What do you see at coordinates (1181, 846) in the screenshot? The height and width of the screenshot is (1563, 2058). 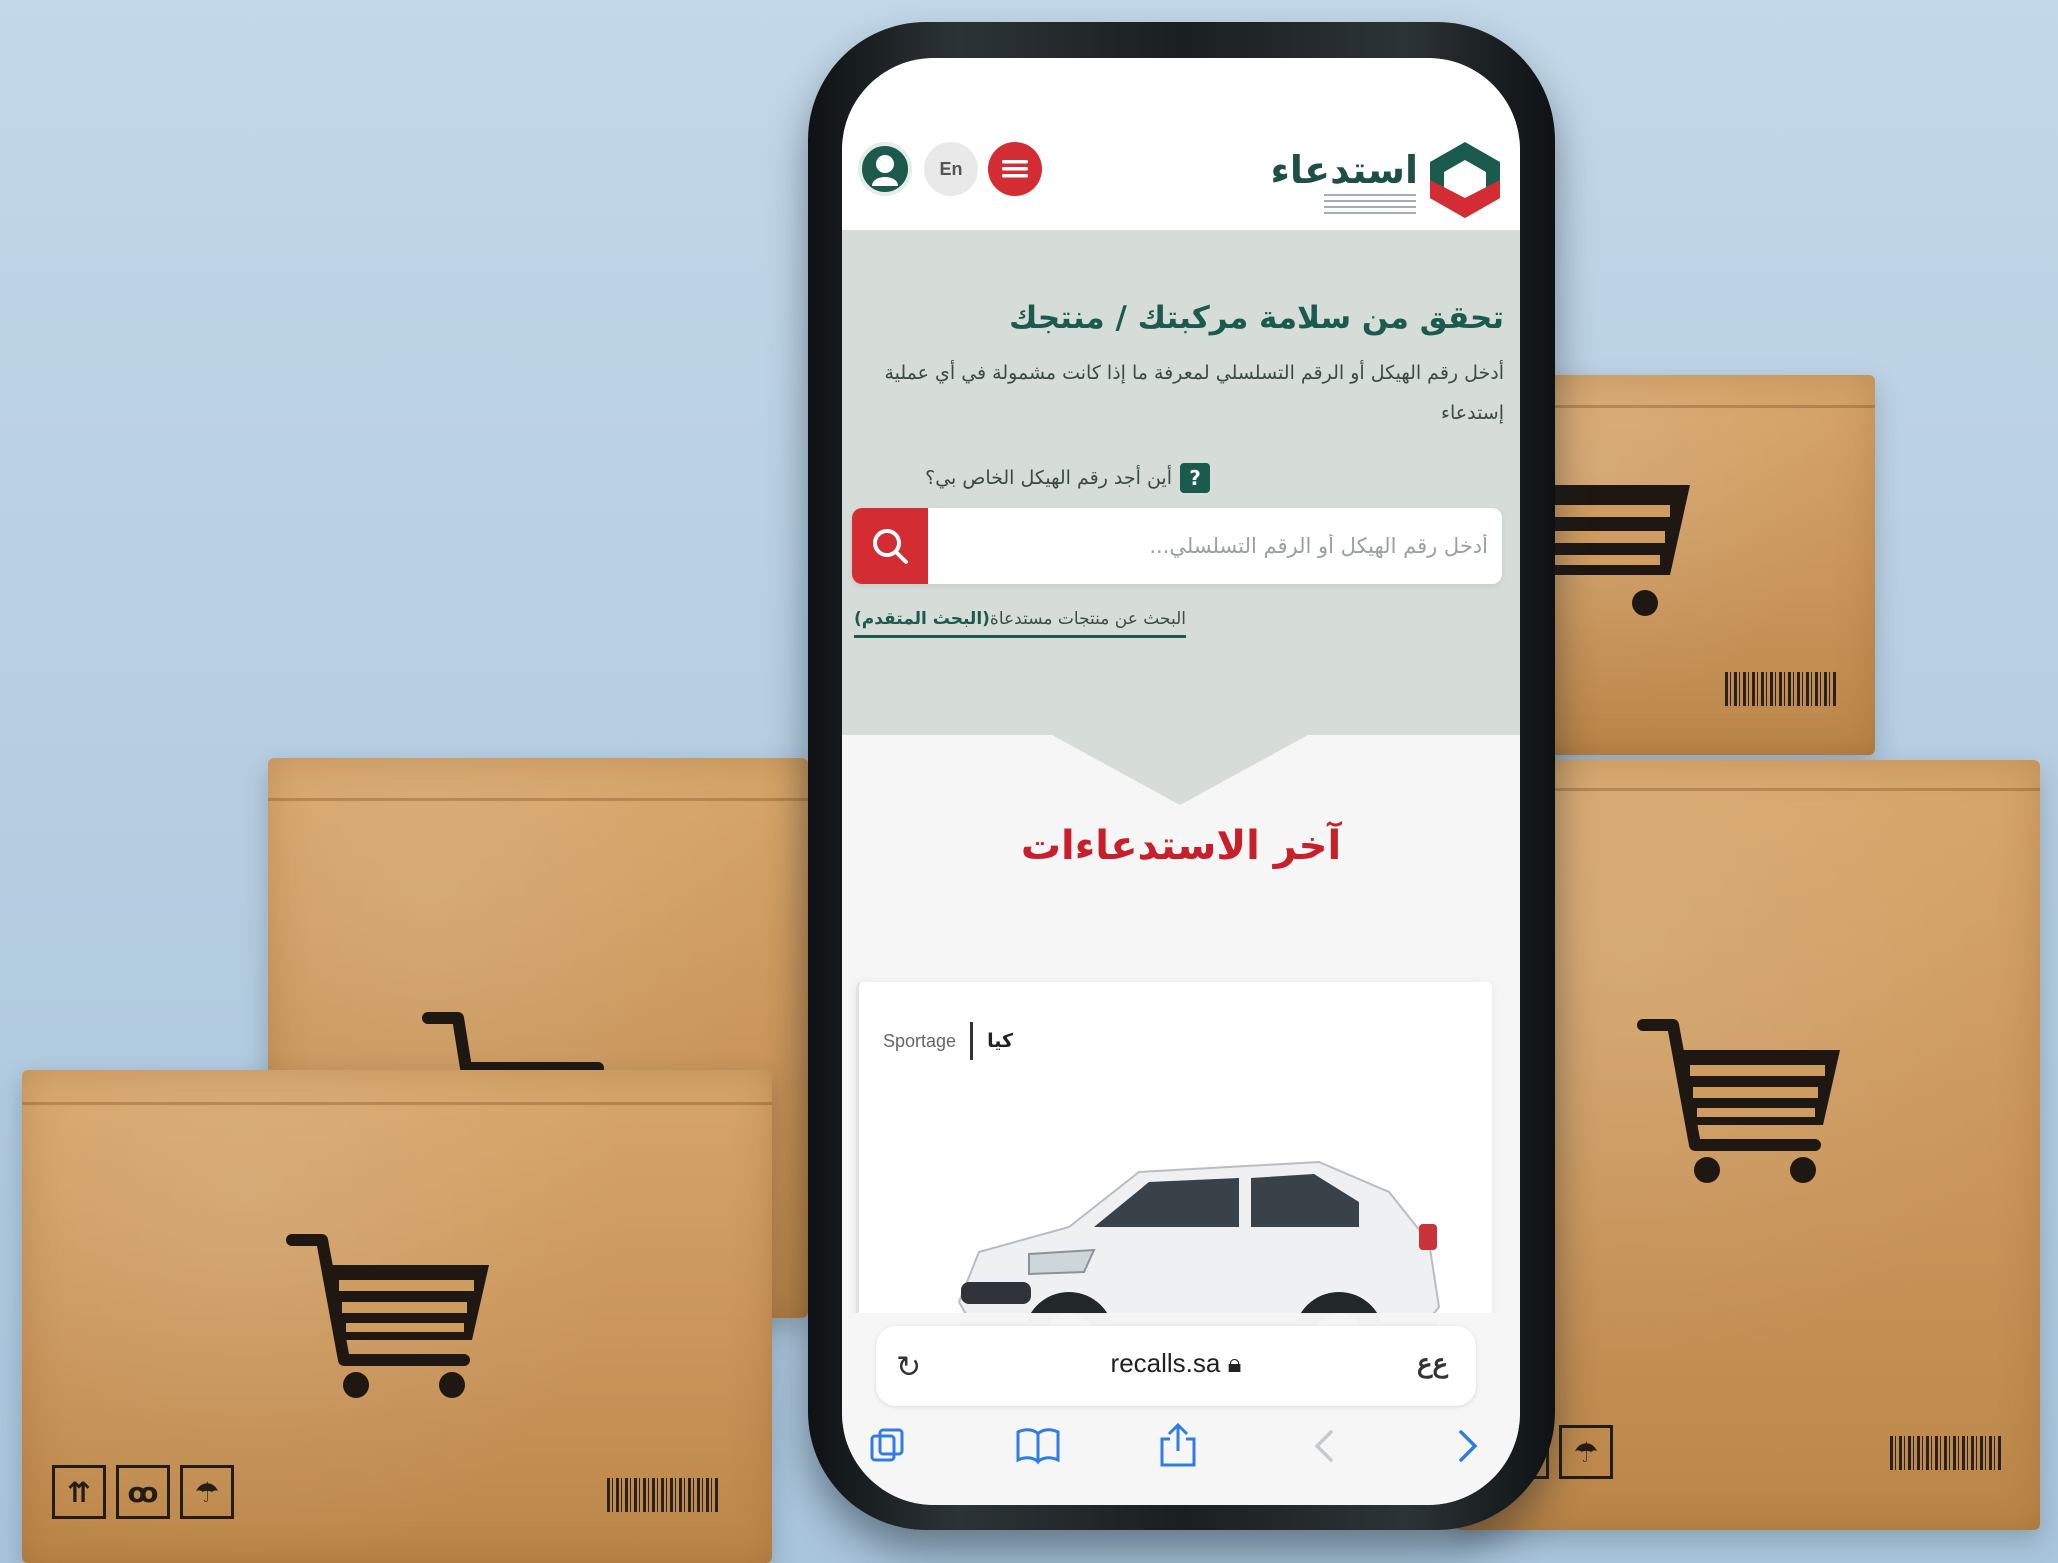 I see `latest-recalls-title: آخر الاستدعاءات` at bounding box center [1181, 846].